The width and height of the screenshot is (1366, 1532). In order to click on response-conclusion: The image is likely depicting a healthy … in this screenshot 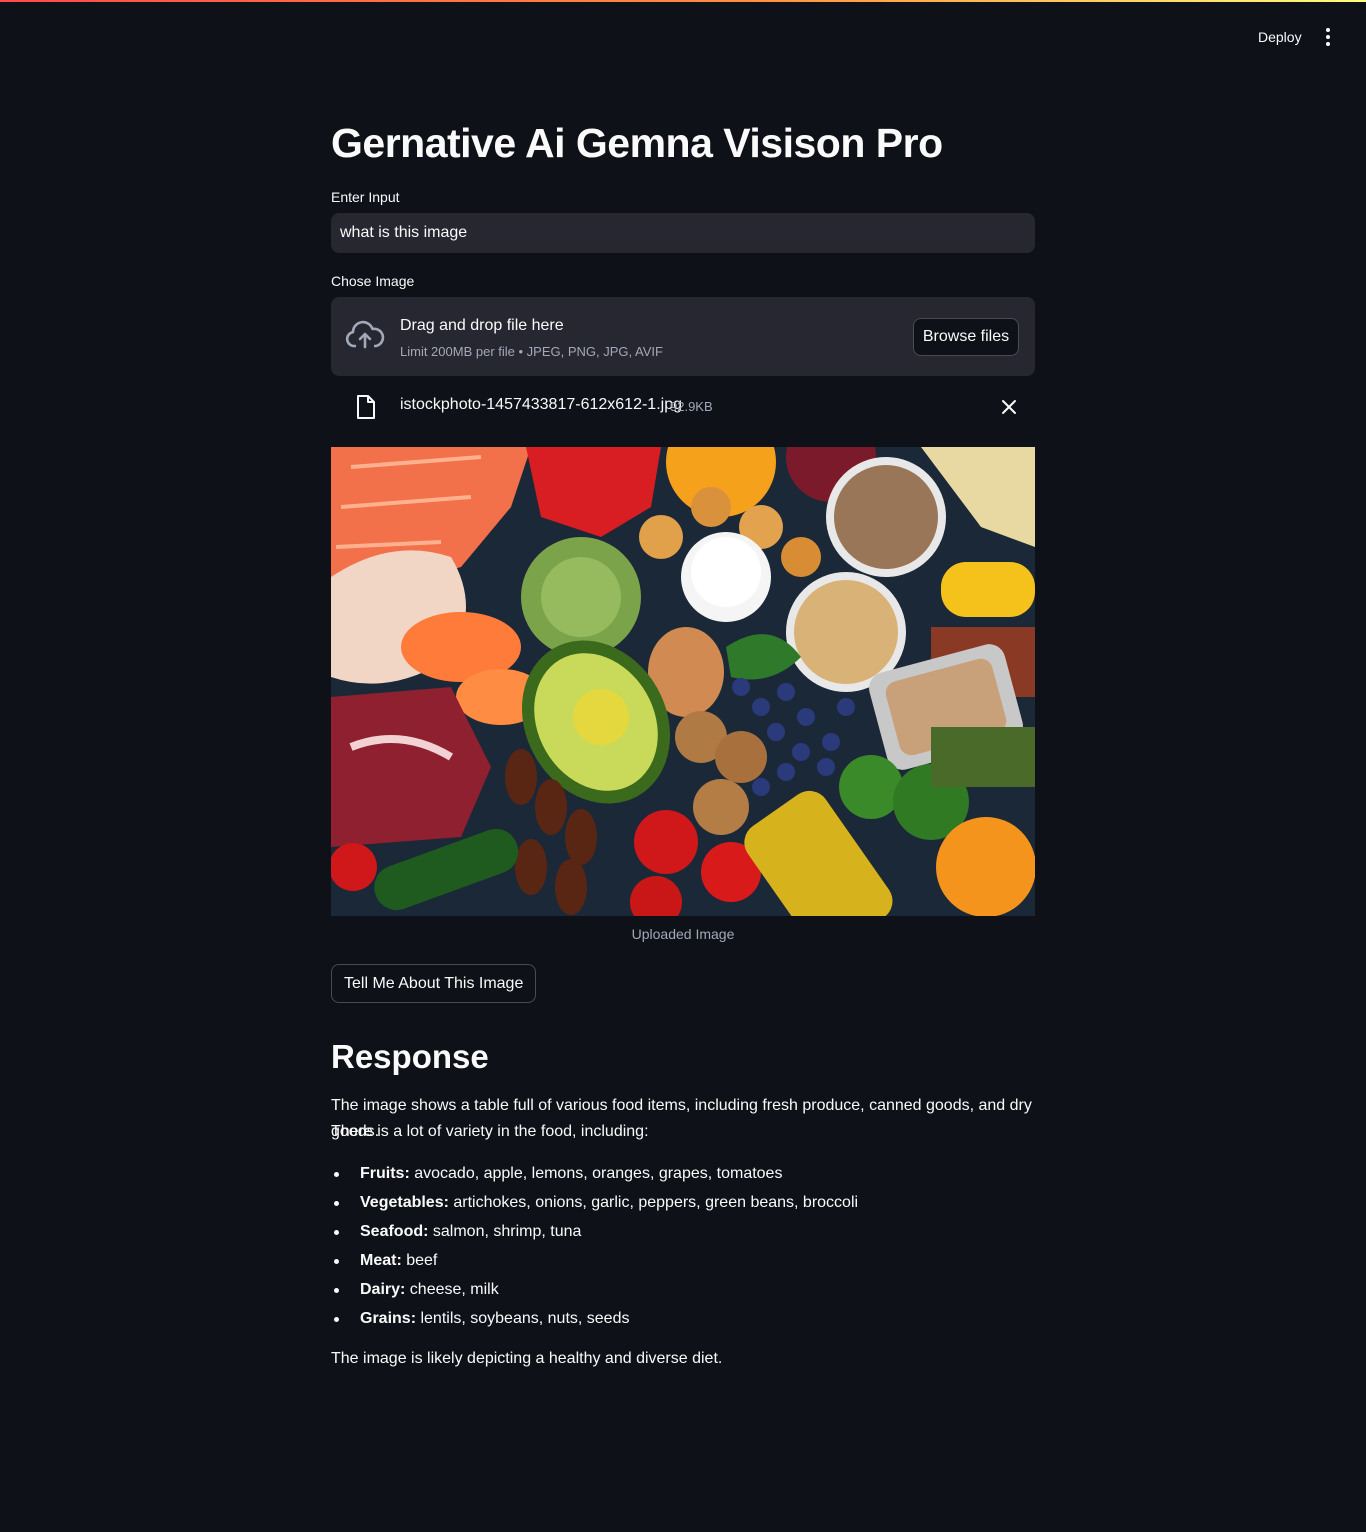, I will do `click(527, 1358)`.